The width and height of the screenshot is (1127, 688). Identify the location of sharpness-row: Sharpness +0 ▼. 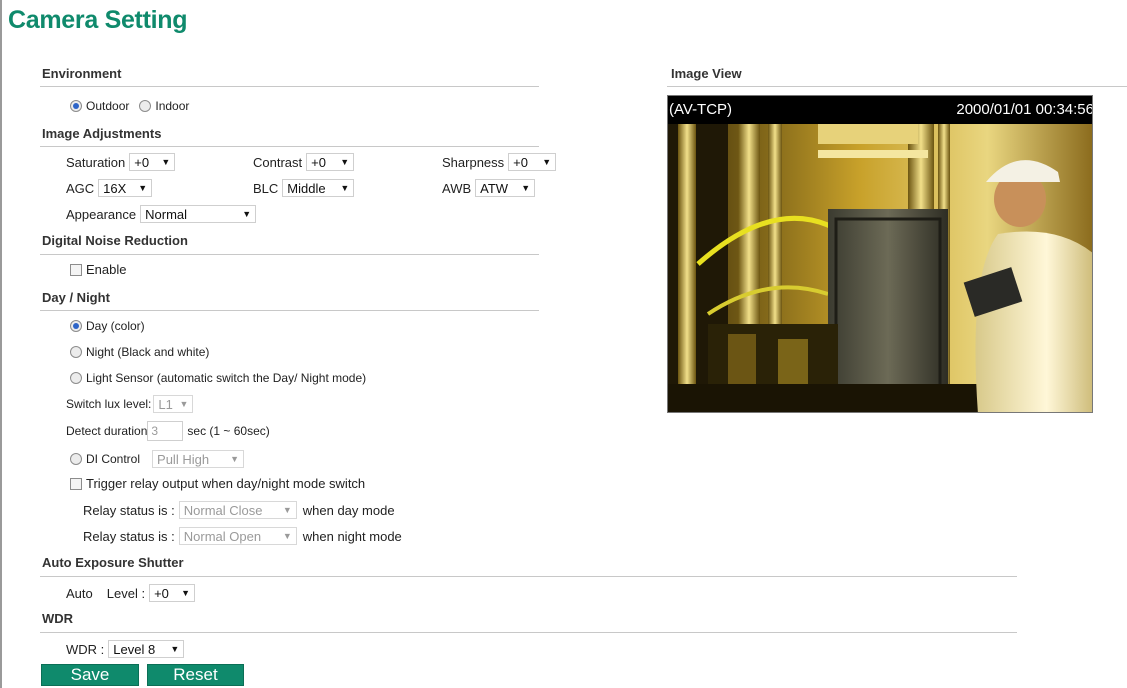
(502, 162).